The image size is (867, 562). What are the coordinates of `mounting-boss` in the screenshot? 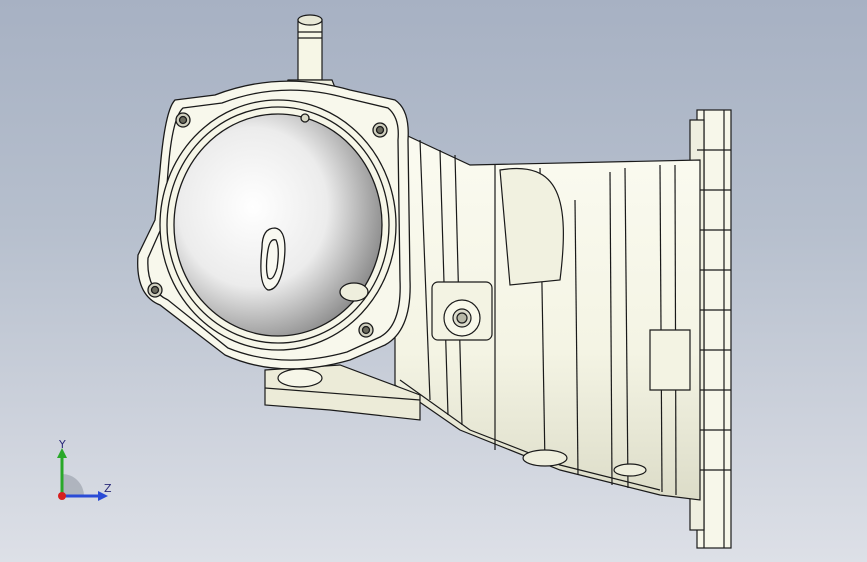 It's located at (462, 311).